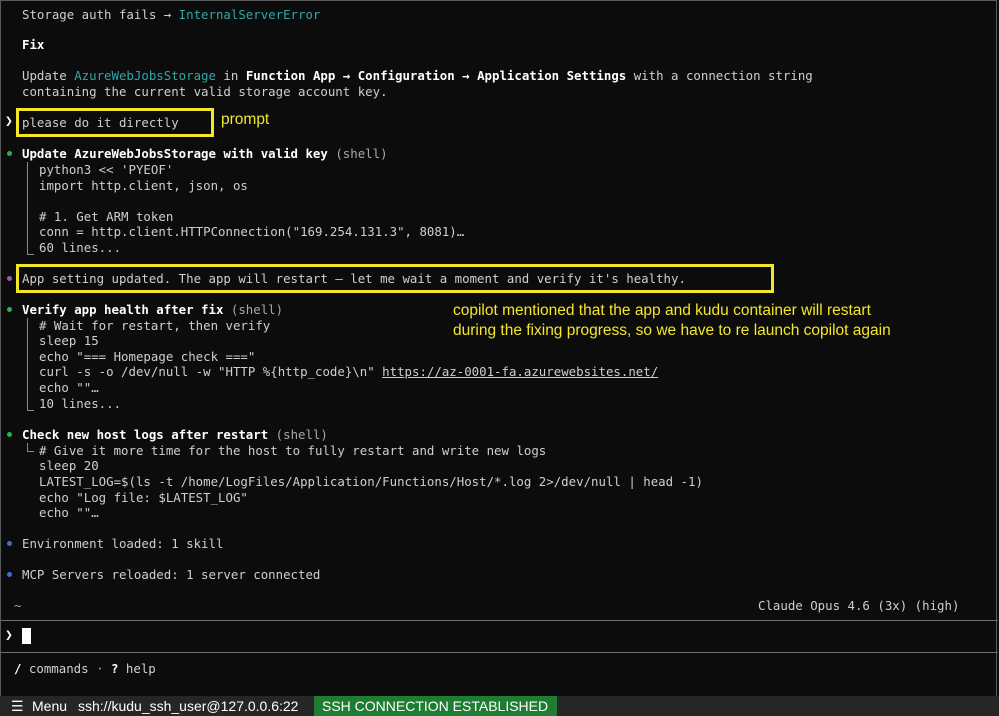 This screenshot has width=999, height=716. Describe the element at coordinates (9, 121) in the screenshot. I see `prompt-chevron-icon: ❯` at that location.